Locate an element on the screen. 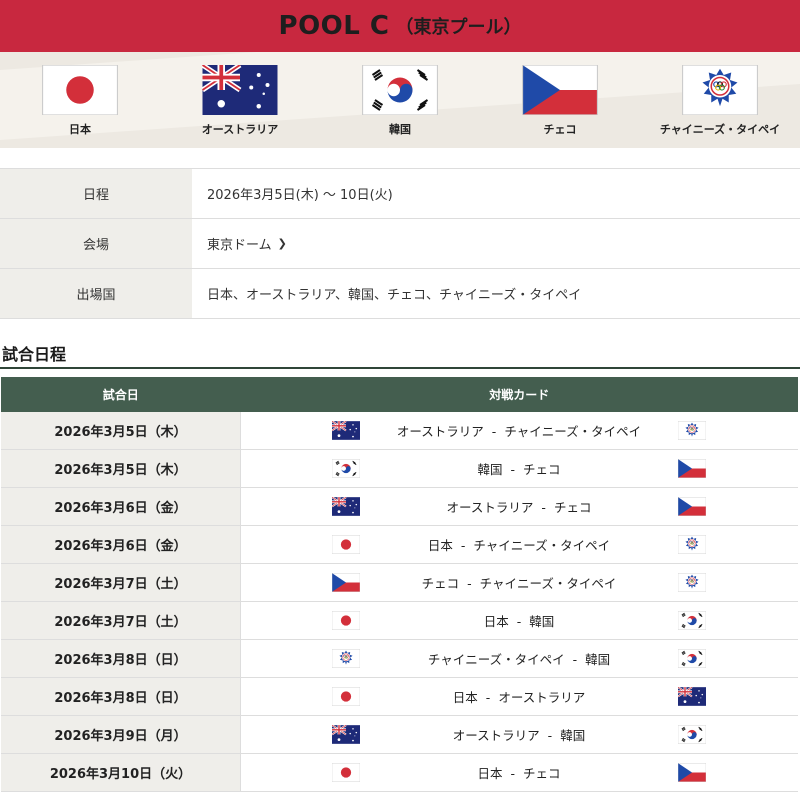 The image size is (800, 792). schedule-title: 試合日程 is located at coordinates (400, 355).